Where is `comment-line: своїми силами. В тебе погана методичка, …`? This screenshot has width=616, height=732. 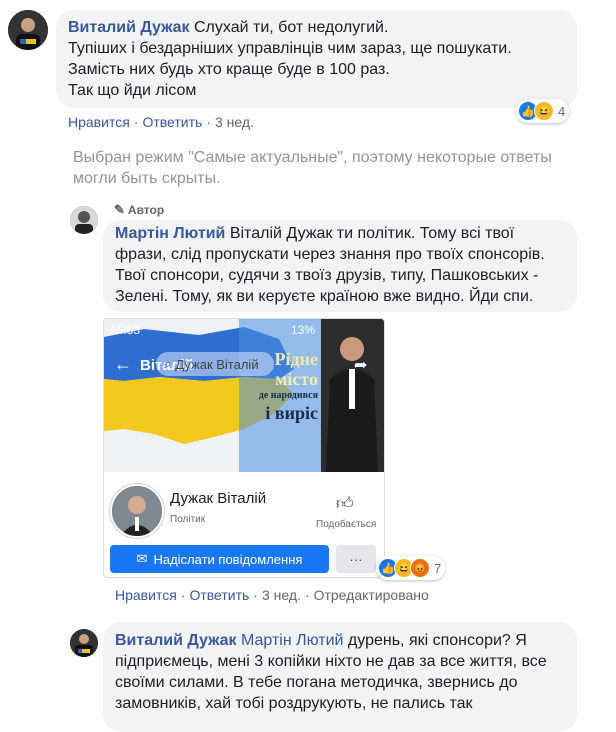
comment-line: своїми силами. В тебе погана методичка, … is located at coordinates (316, 682).